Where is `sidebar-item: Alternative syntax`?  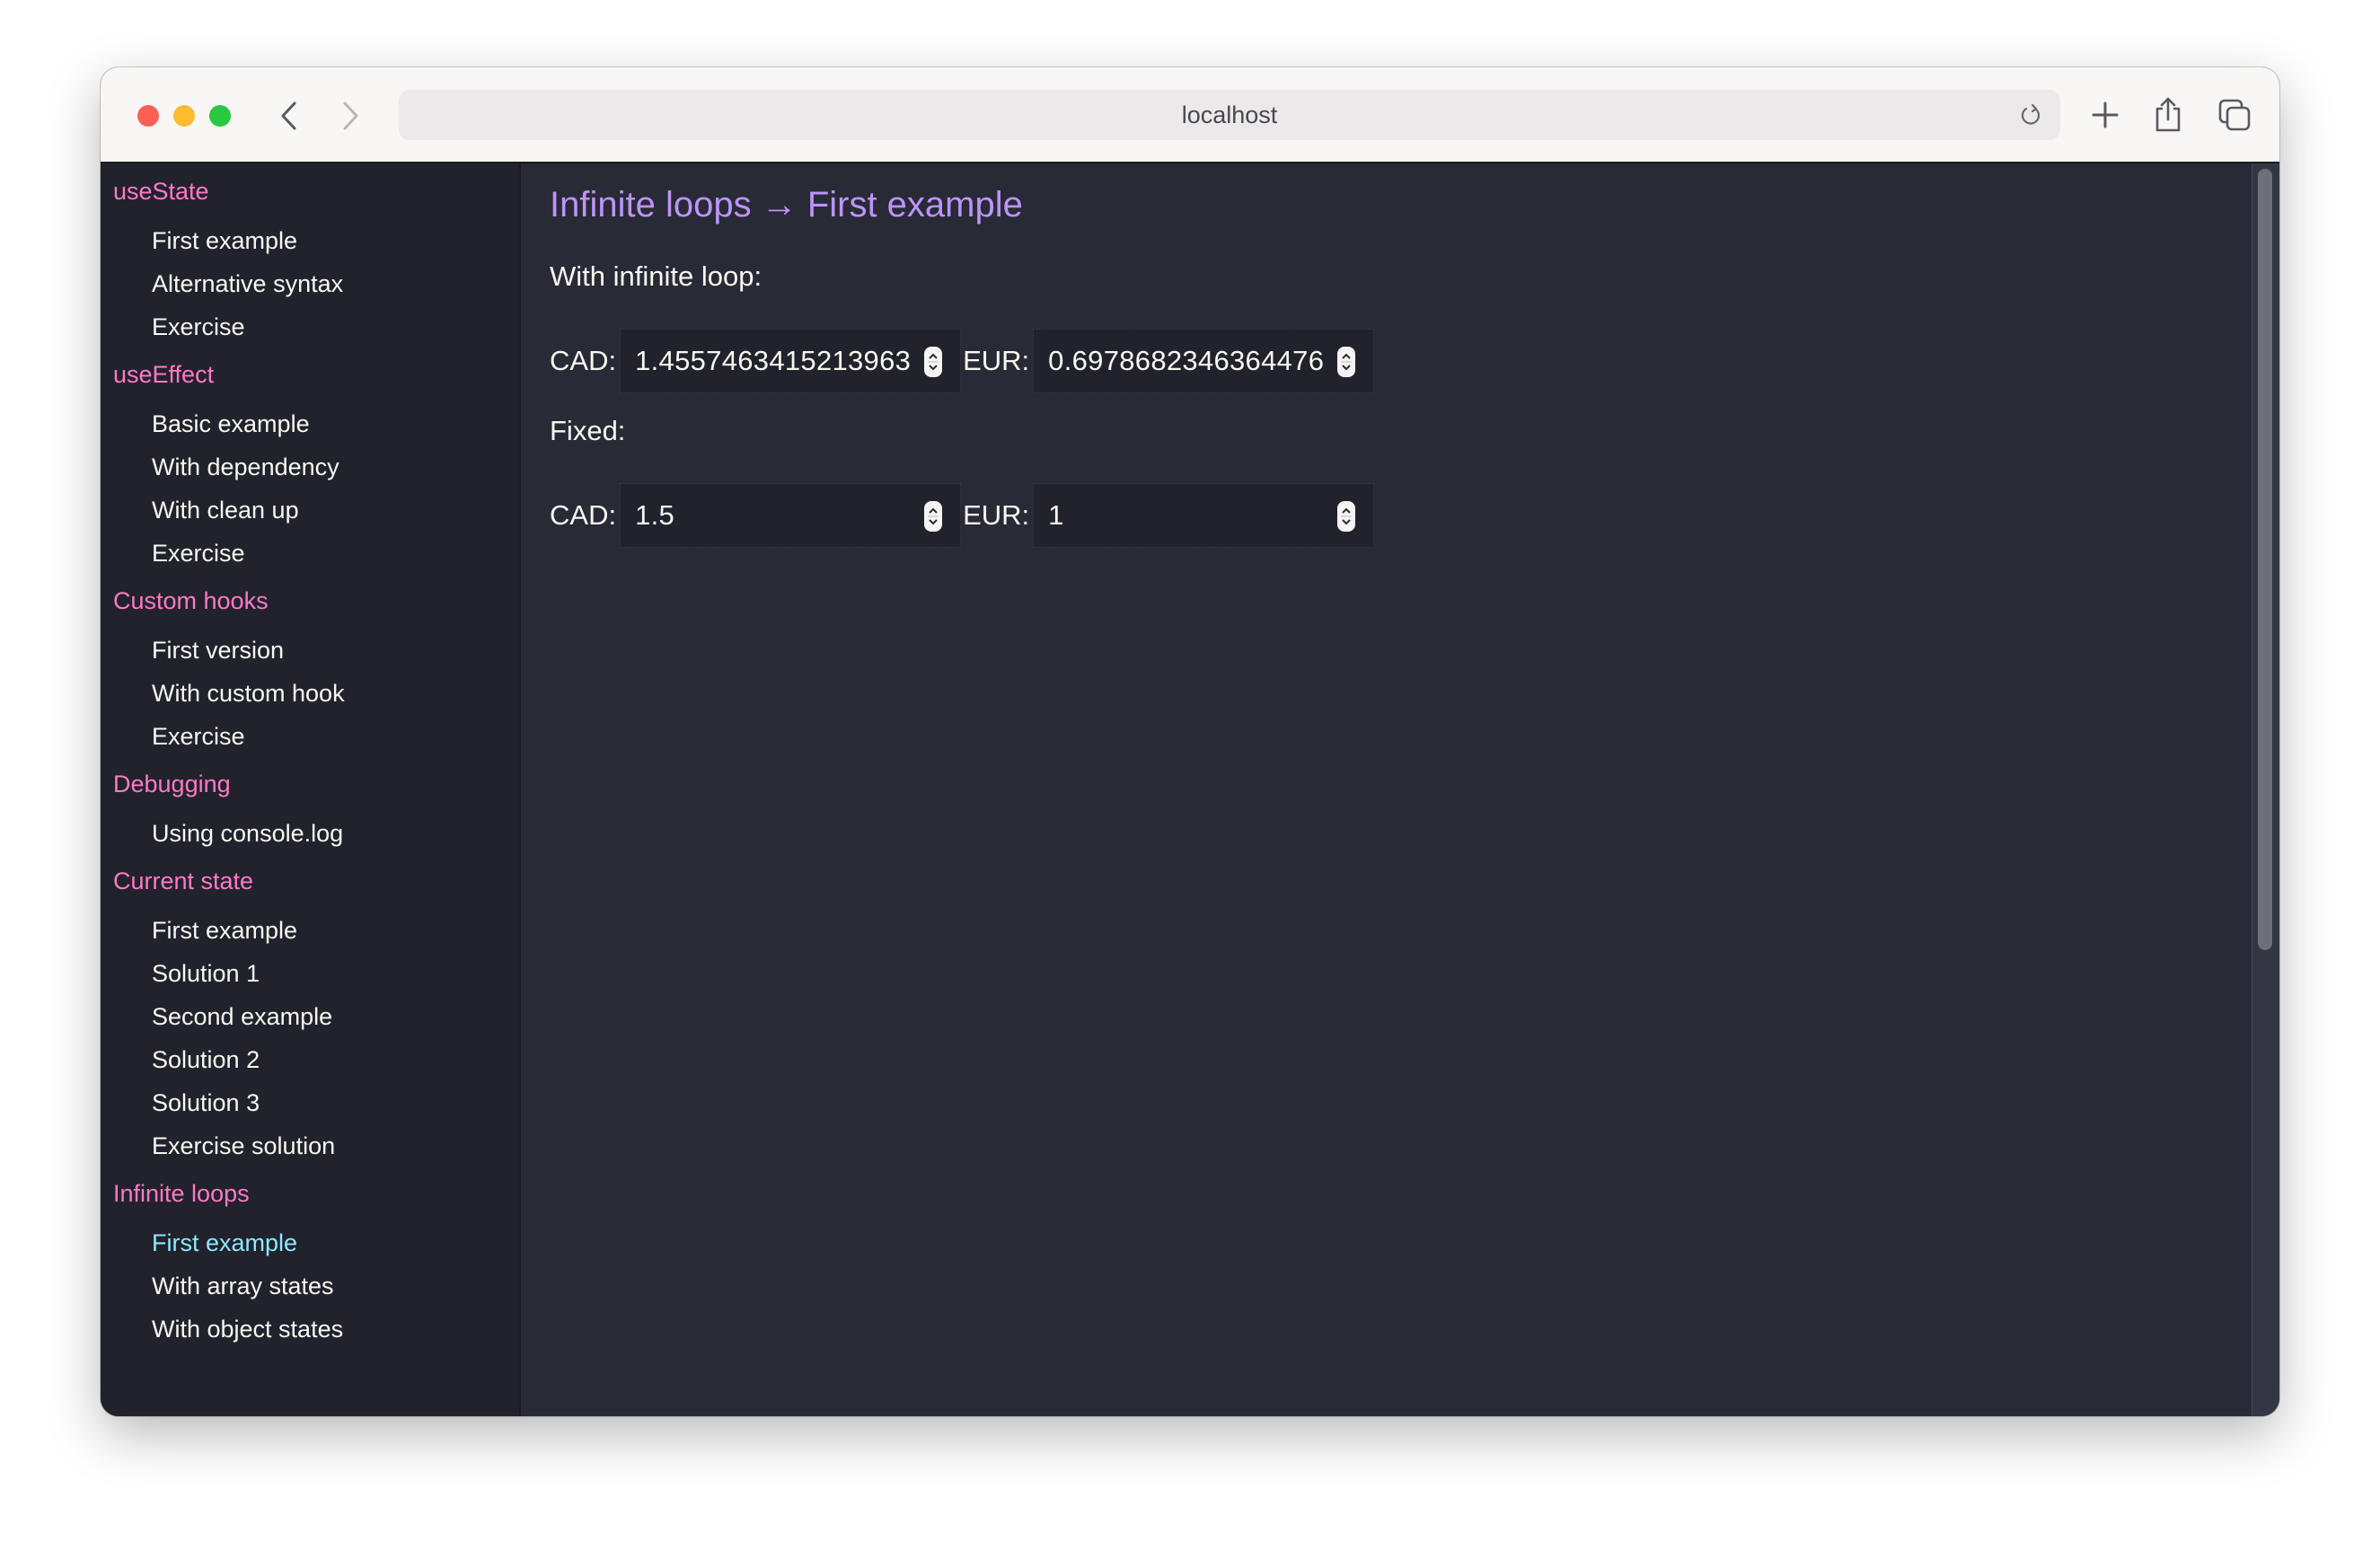 sidebar-item: Alternative syntax is located at coordinates (310, 283).